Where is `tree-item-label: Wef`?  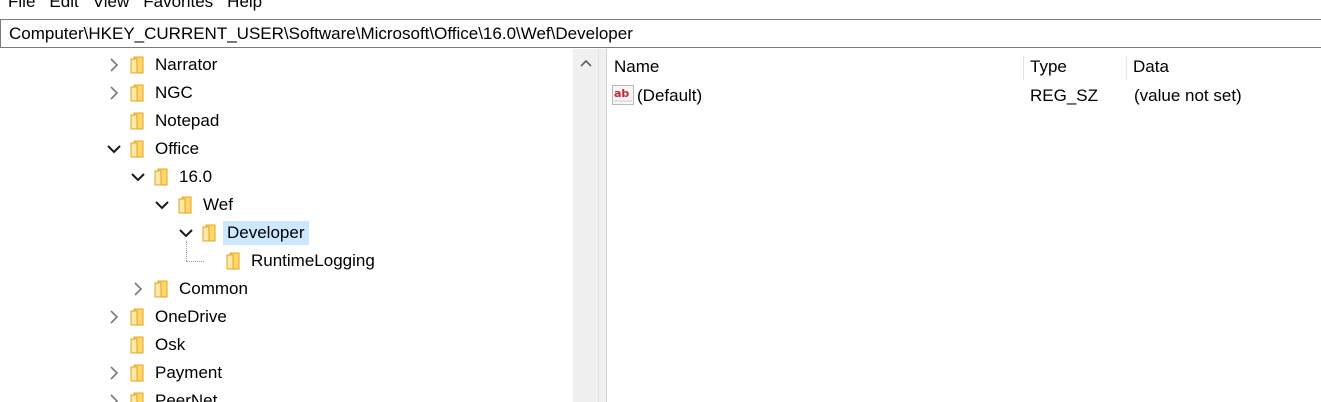 tree-item-label: Wef is located at coordinates (218, 205).